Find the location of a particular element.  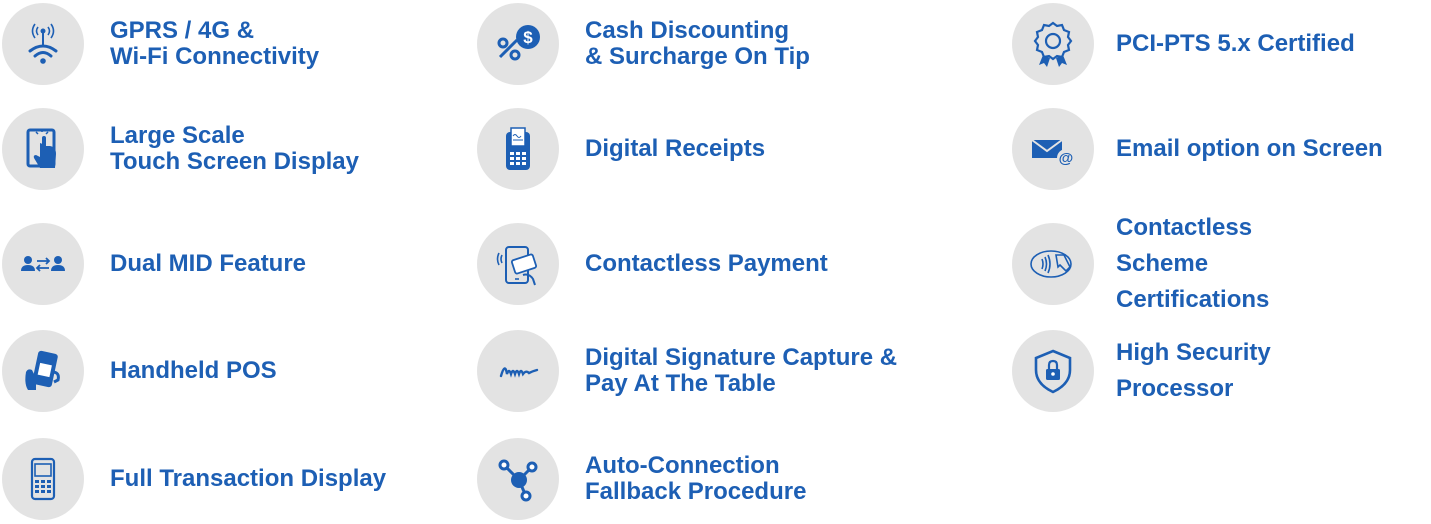

certified-badge-icon is located at coordinates (1053, 44).